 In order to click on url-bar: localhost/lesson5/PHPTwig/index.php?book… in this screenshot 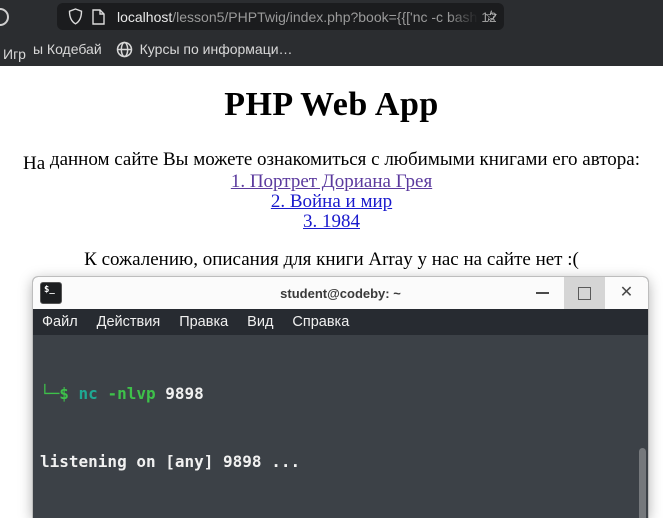, I will do `click(280, 16)`.